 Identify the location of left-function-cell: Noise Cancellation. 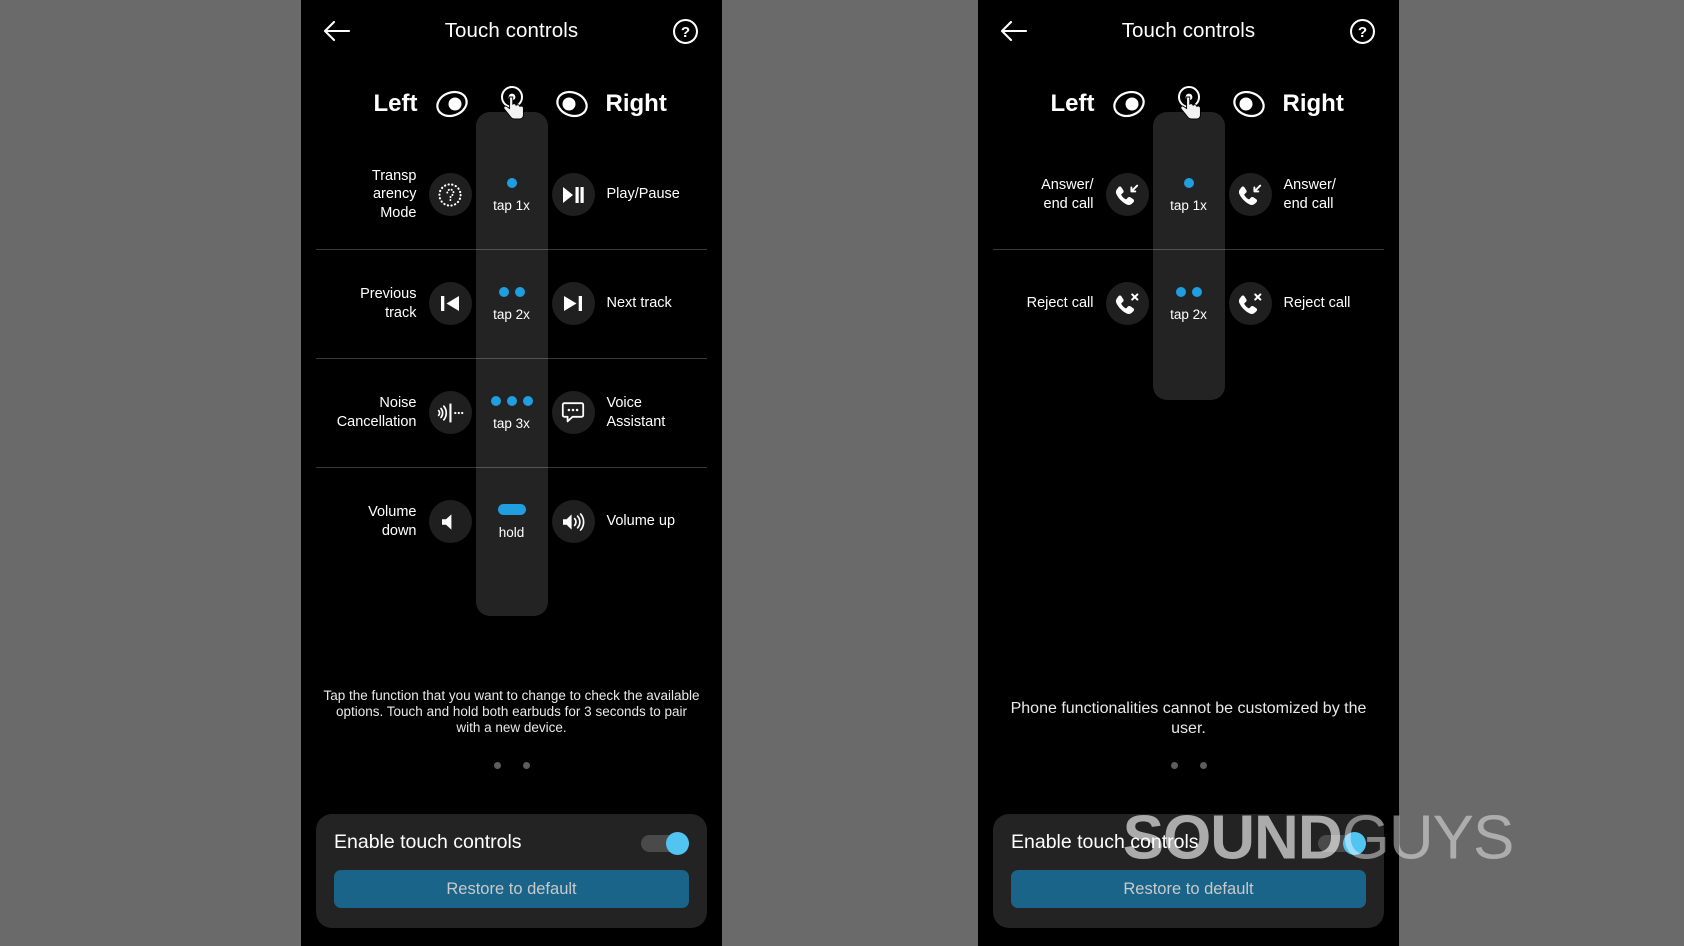
(388, 412).